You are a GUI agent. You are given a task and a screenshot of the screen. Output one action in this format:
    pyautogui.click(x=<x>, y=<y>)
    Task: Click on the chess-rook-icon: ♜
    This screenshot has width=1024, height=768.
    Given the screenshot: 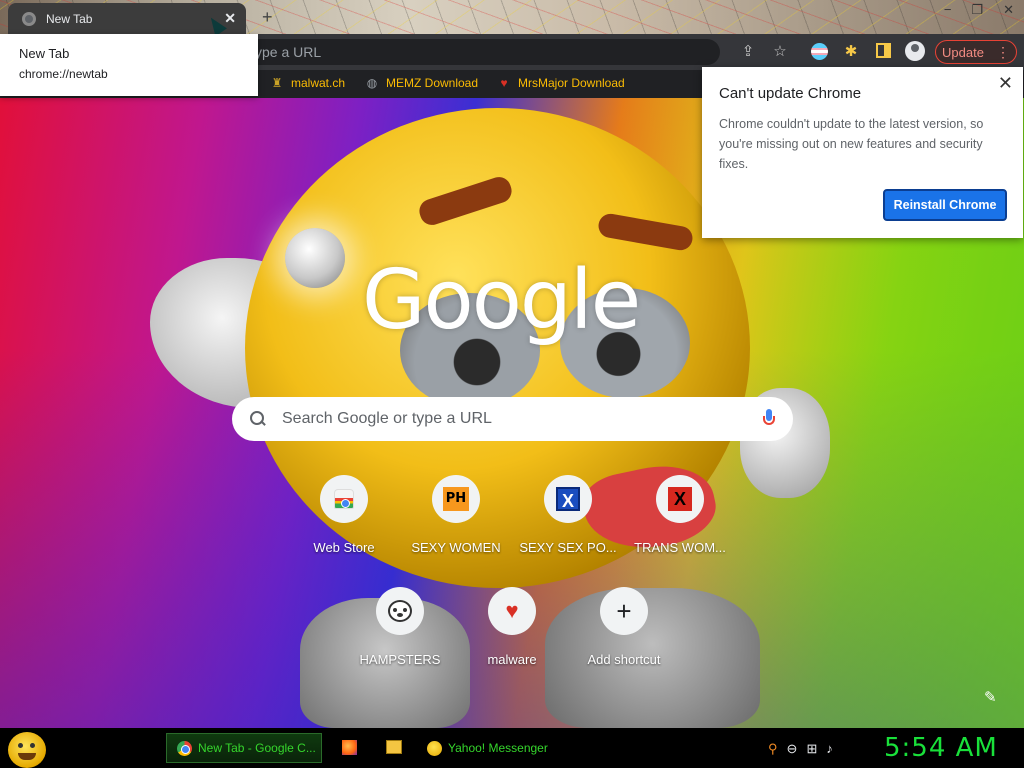 What is the action you would take?
    pyautogui.click(x=277, y=83)
    